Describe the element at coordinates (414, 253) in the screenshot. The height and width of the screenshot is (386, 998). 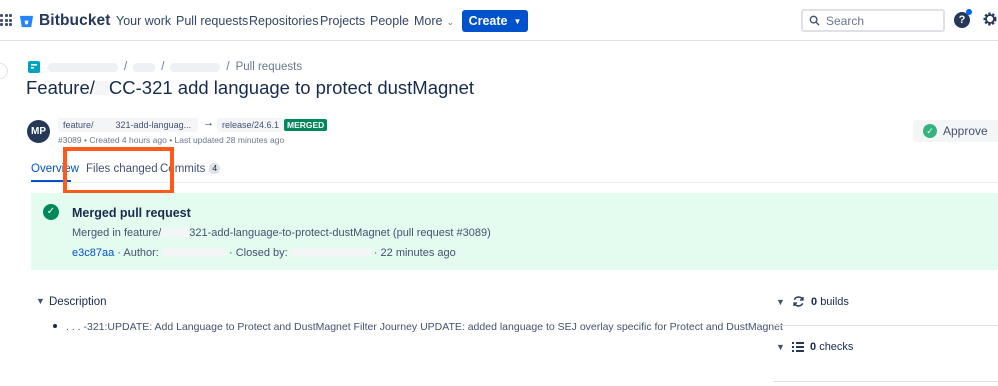
I see `merged-time: · 22 minutes ago` at that location.